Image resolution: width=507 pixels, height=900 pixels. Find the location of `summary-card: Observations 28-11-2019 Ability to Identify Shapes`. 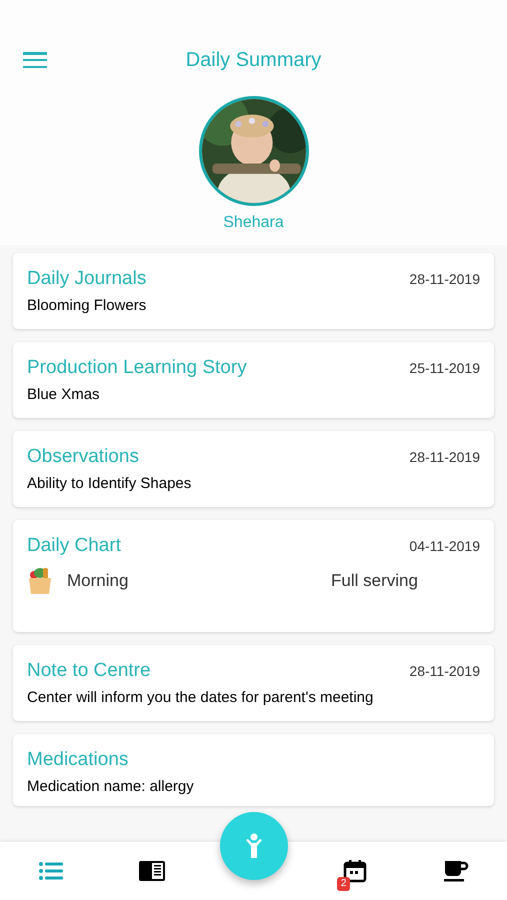

summary-card: Observations 28-11-2019 Ability to Identify Shapes is located at coordinates (253, 469).